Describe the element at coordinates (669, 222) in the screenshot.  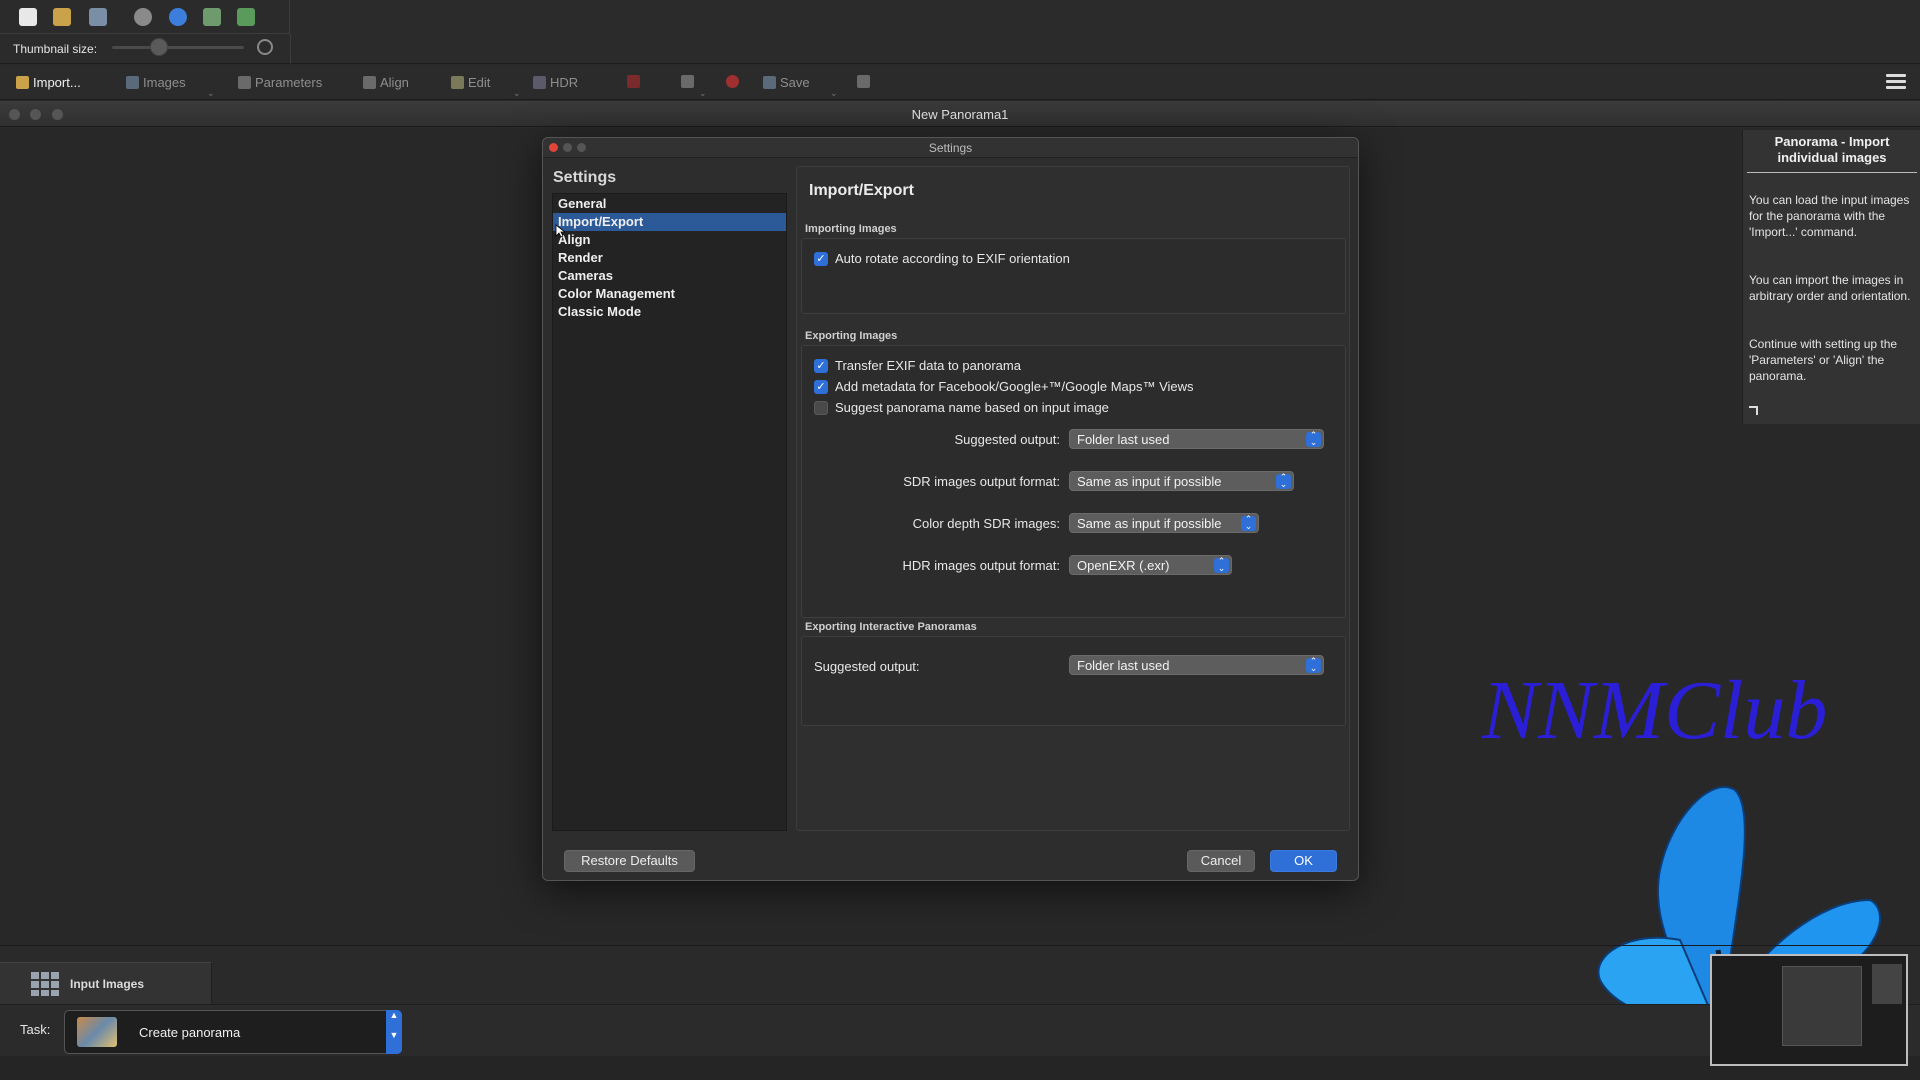
I see `category-import-export: Import/Export` at that location.